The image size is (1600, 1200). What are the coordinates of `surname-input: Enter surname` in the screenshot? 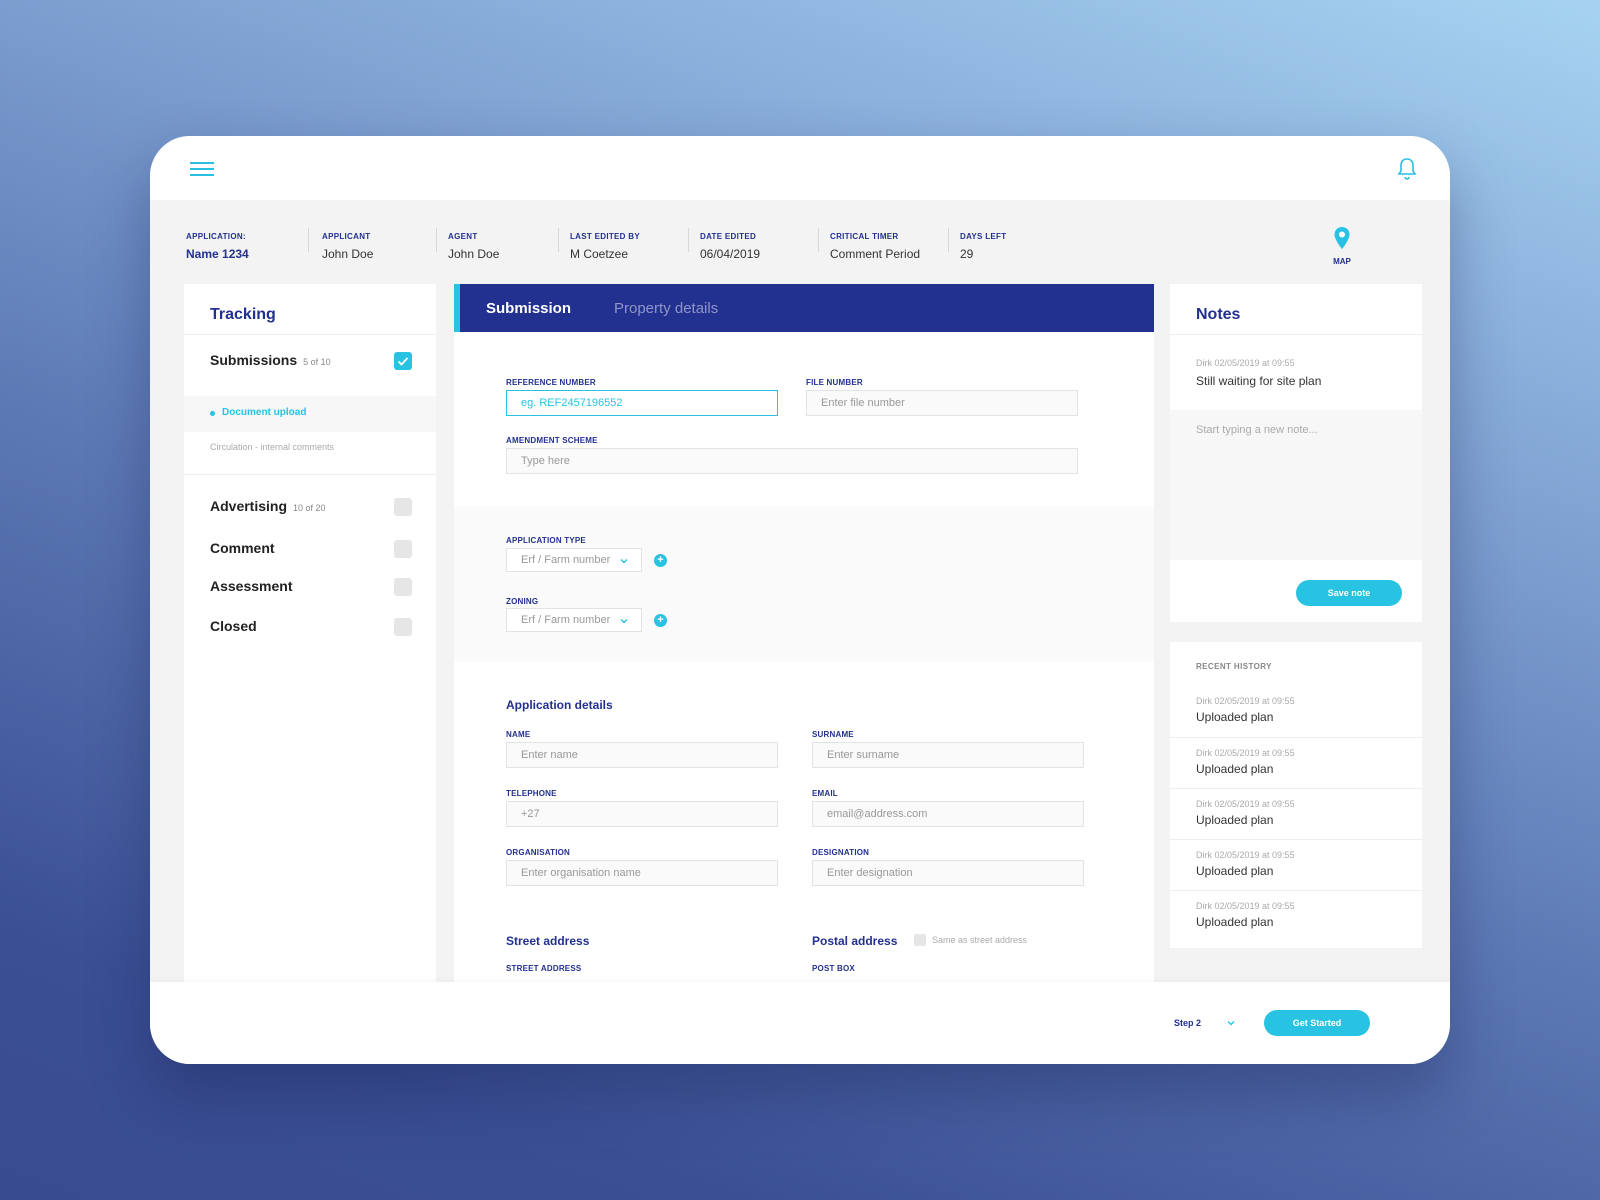 It's located at (948, 755).